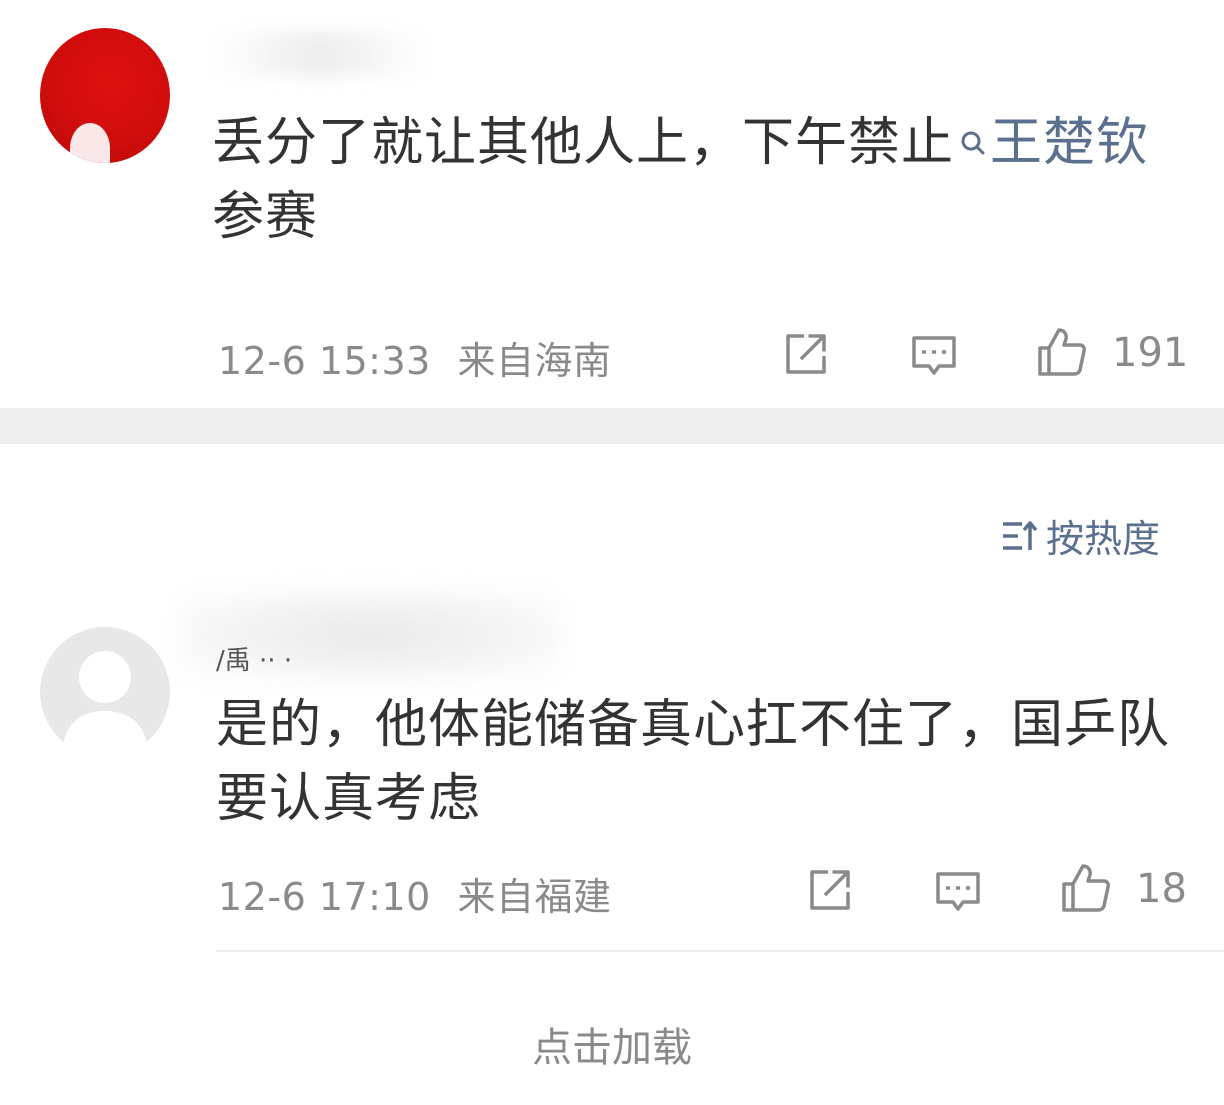  Describe the element at coordinates (1069, 143) in the screenshot. I see `topic-link-label: 王楚钦` at that location.